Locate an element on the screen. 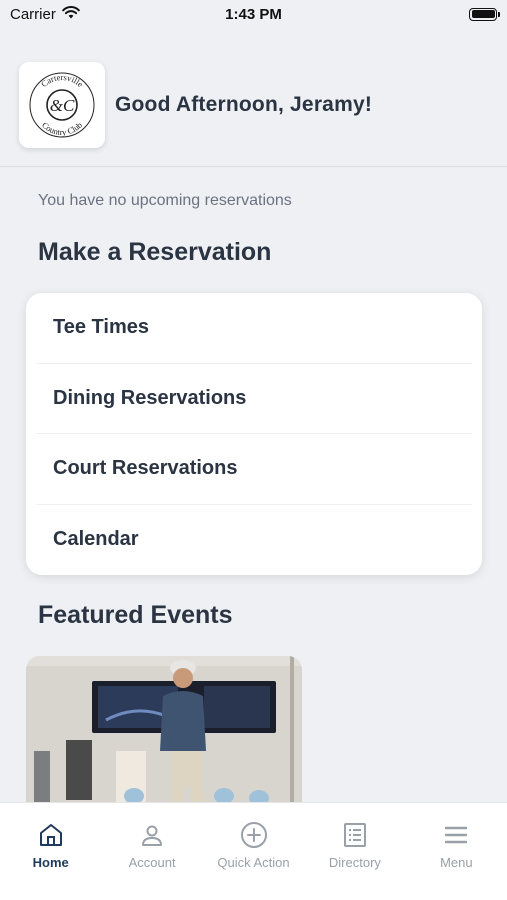 The width and height of the screenshot is (507, 900). battery-icon is located at coordinates (484, 14).